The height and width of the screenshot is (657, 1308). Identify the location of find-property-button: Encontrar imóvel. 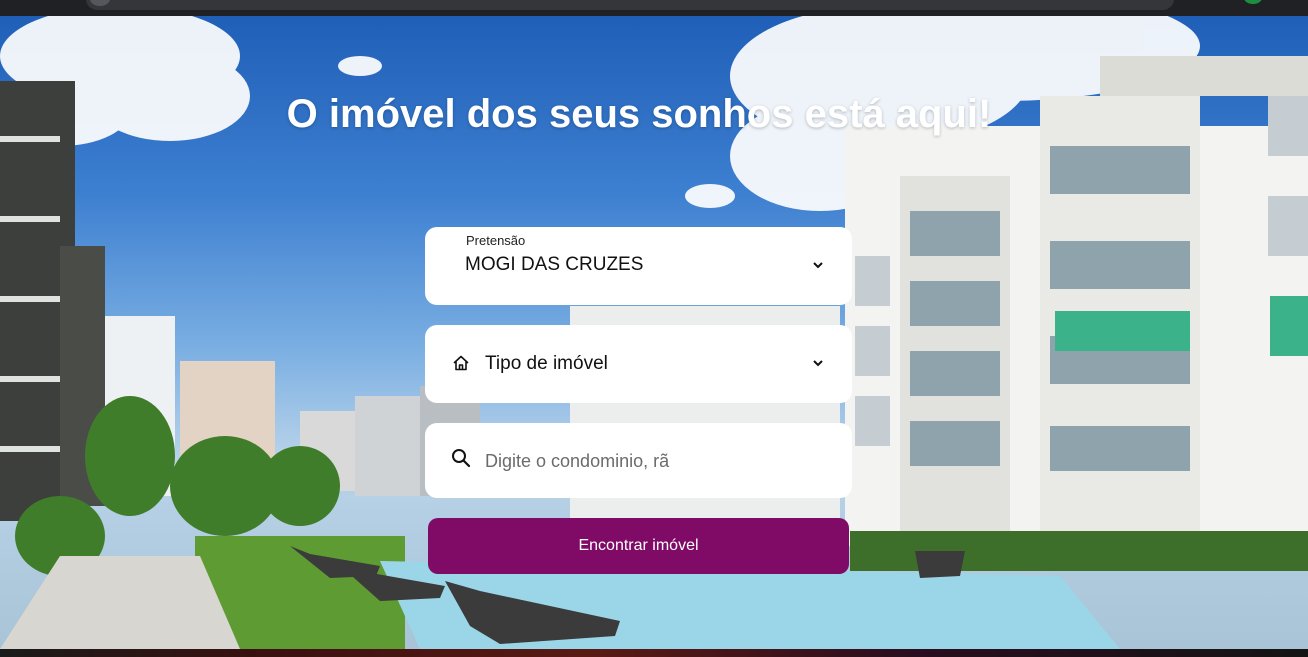
(638, 546).